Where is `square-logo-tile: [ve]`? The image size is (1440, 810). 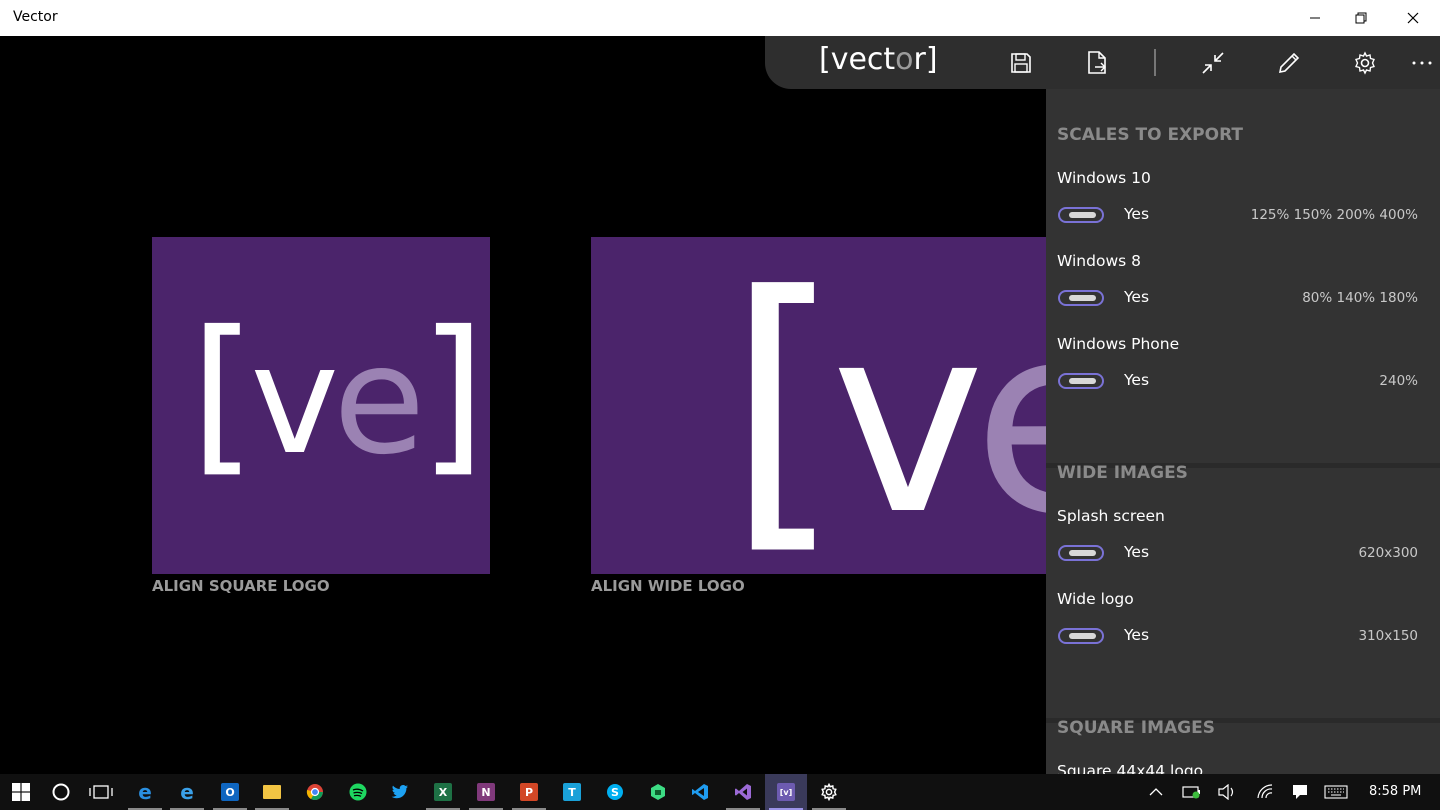 square-logo-tile: [ve] is located at coordinates (321, 405).